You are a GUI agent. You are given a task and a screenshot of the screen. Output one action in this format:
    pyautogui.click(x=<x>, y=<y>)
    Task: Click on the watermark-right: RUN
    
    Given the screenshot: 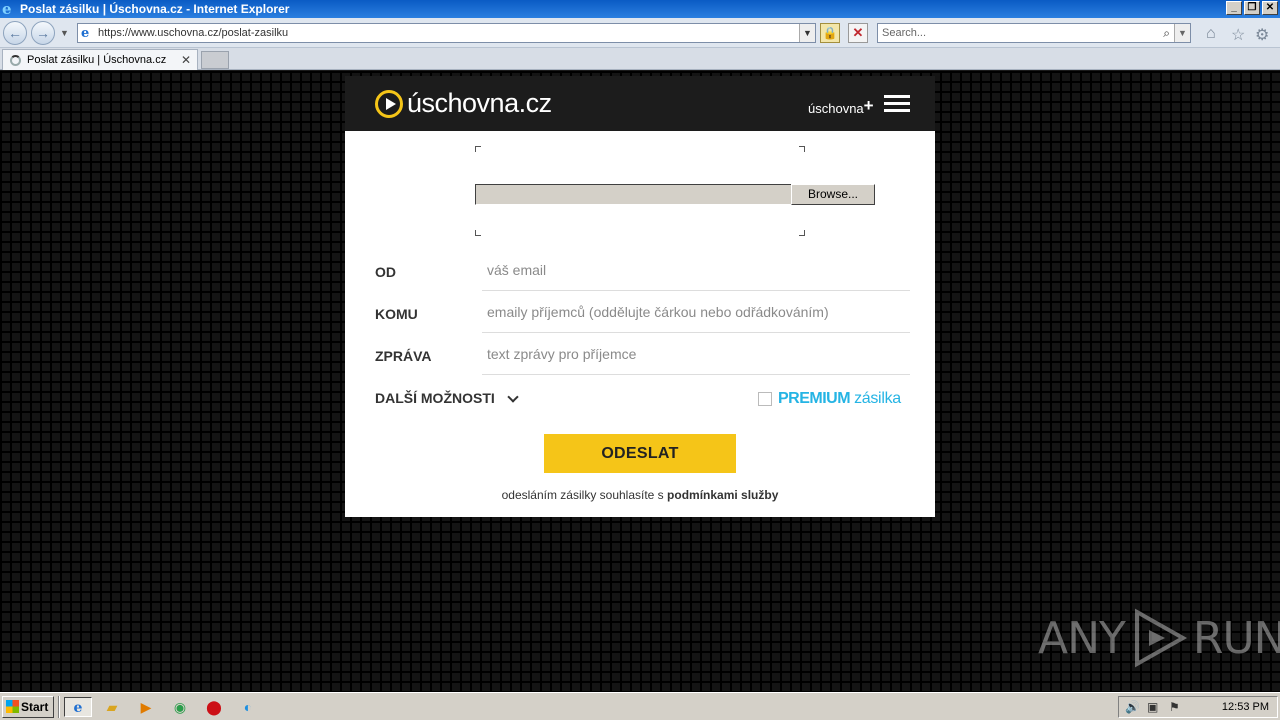 What is the action you would take?
    pyautogui.click(x=1236, y=638)
    